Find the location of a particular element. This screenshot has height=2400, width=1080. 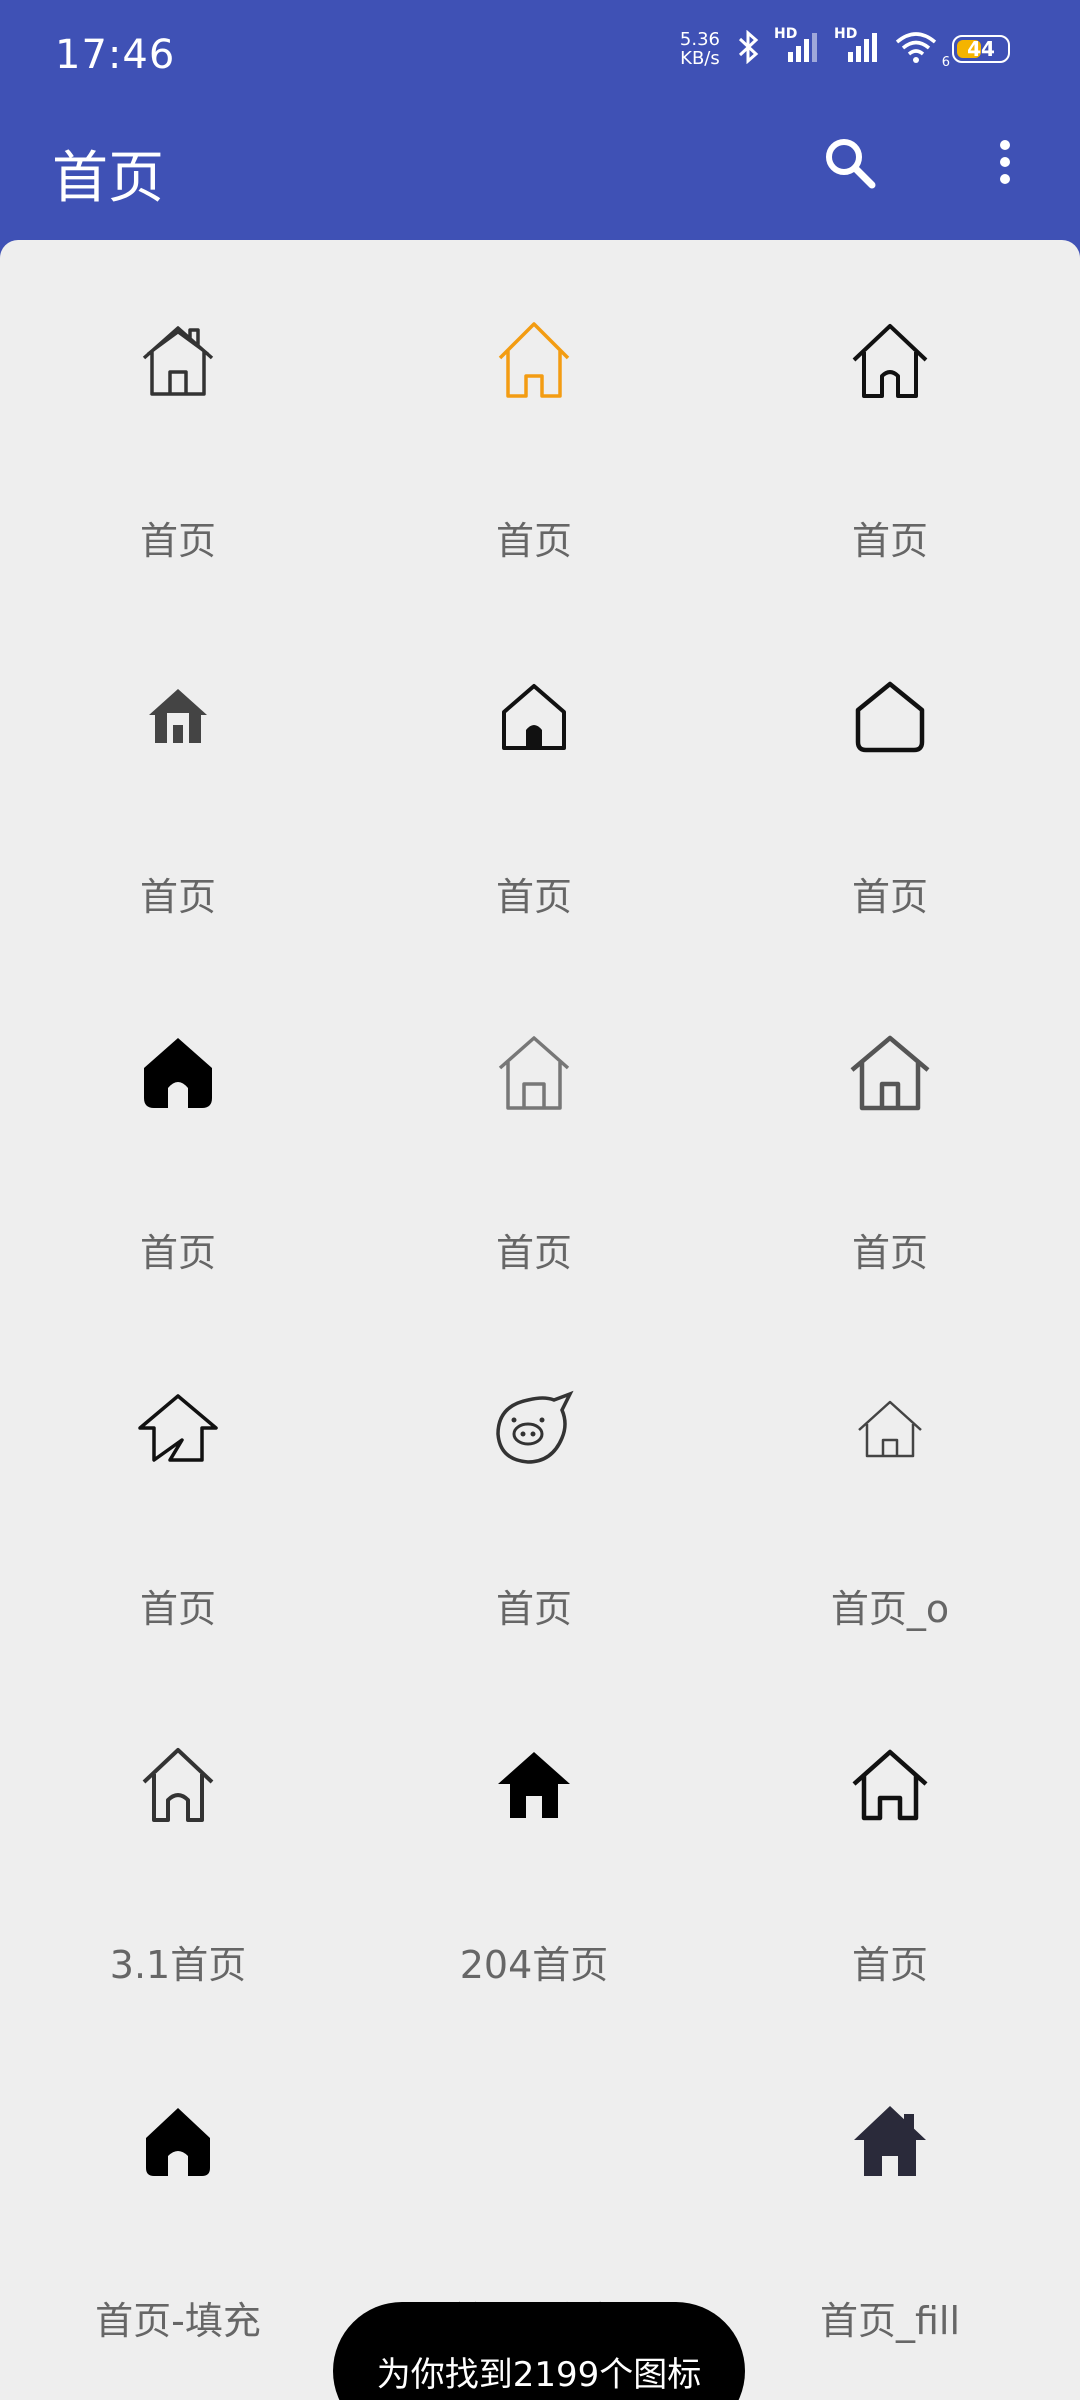

status-icons: 5.36 KB/s HD HD 6 44 is located at coordinates (845, 48).